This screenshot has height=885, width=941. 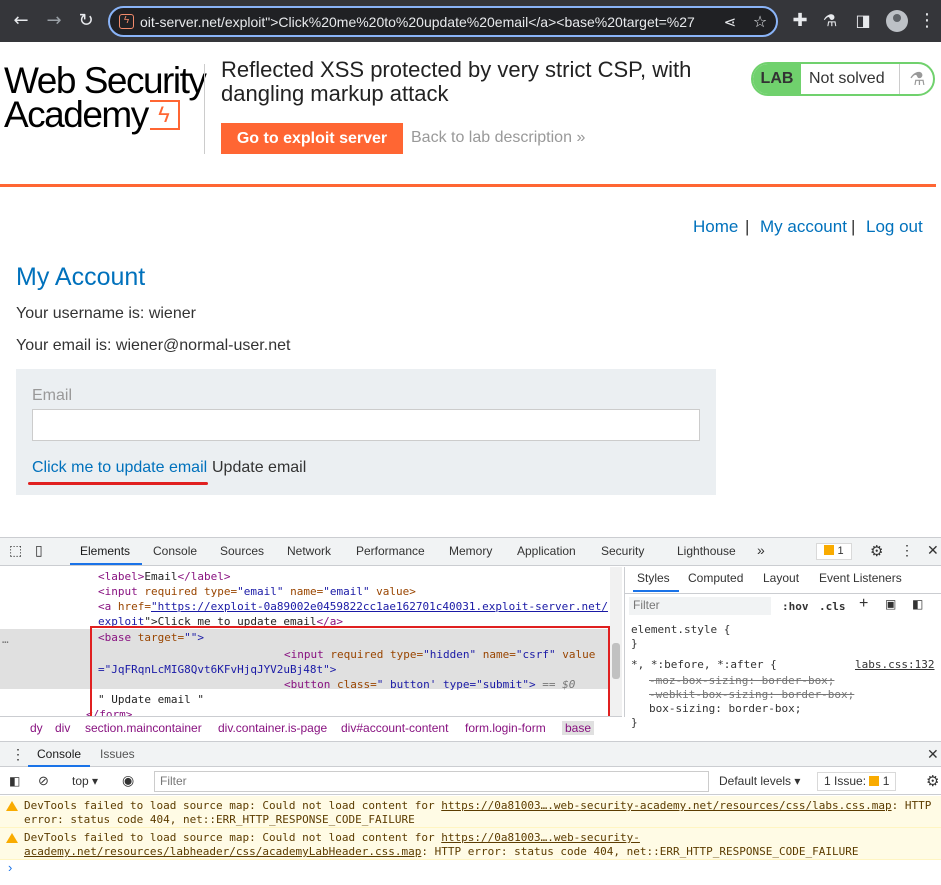 What do you see at coordinates (759, 781) in the screenshot?
I see `log-levels-dropdown: Default levels ▾` at bounding box center [759, 781].